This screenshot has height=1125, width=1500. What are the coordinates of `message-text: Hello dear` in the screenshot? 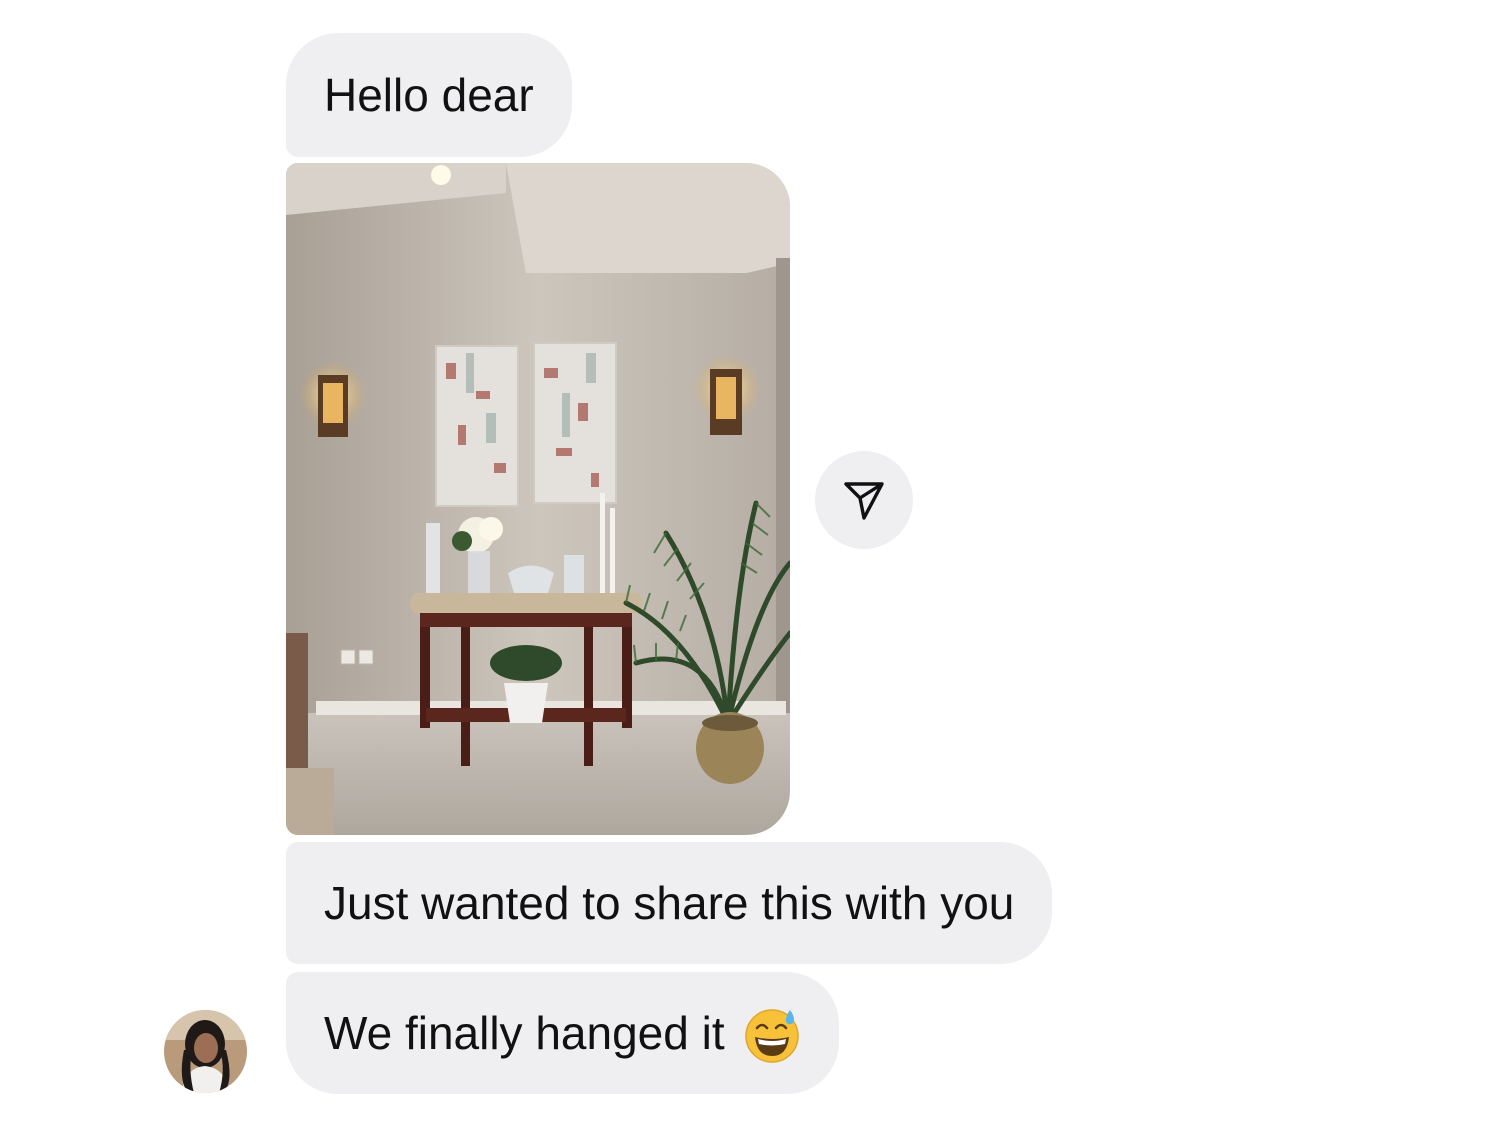 It's located at (429, 95).